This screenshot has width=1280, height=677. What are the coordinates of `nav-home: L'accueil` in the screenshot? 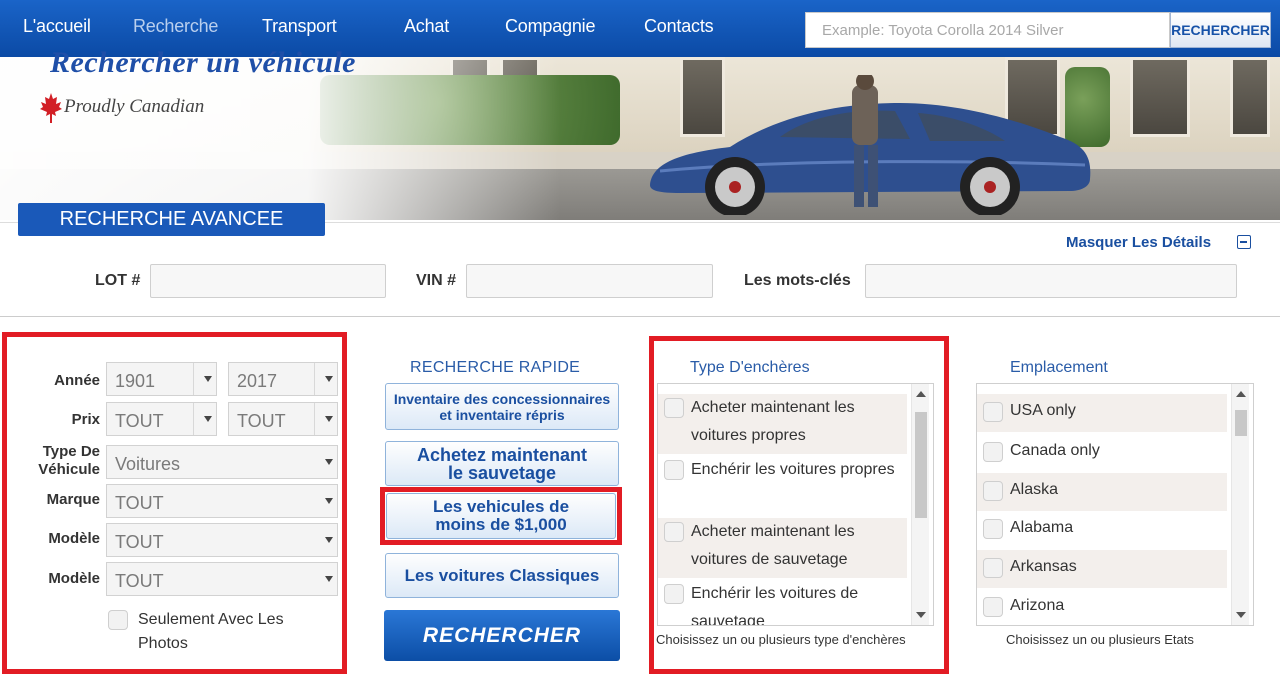 It's located at (57, 26).